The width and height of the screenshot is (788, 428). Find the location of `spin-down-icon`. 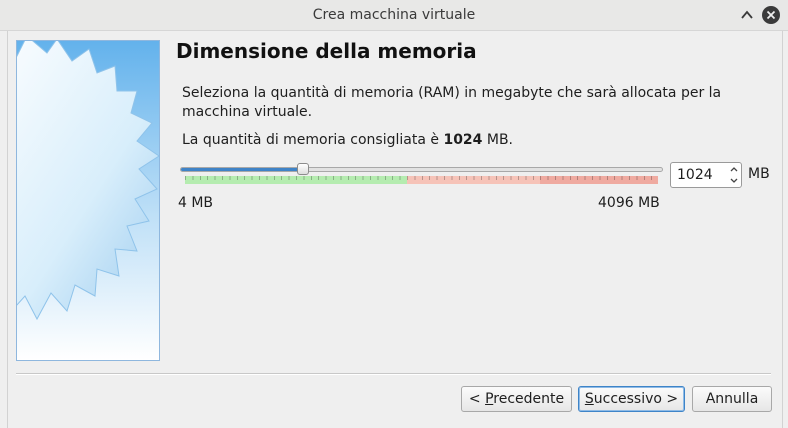

spin-down-icon is located at coordinates (734, 180).